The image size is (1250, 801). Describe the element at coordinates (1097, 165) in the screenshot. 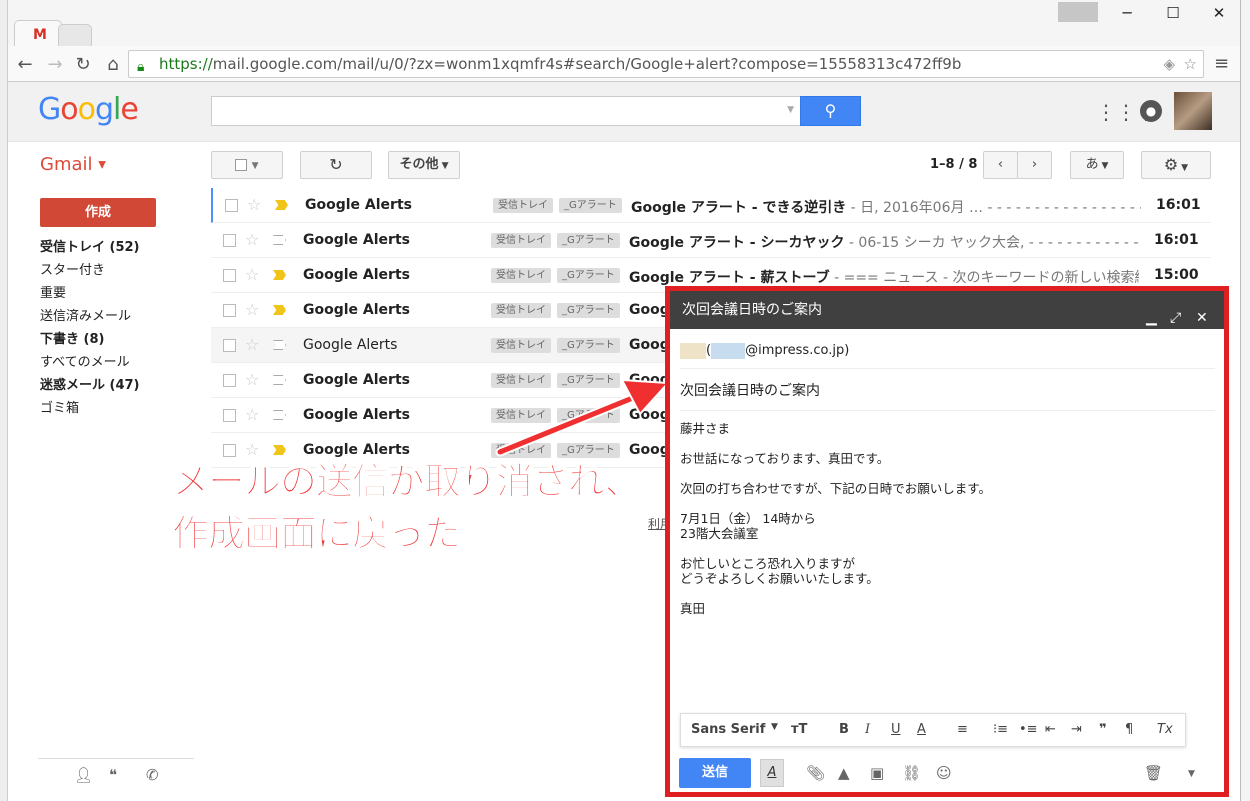

I see `input-tools-button: あ ▼` at that location.